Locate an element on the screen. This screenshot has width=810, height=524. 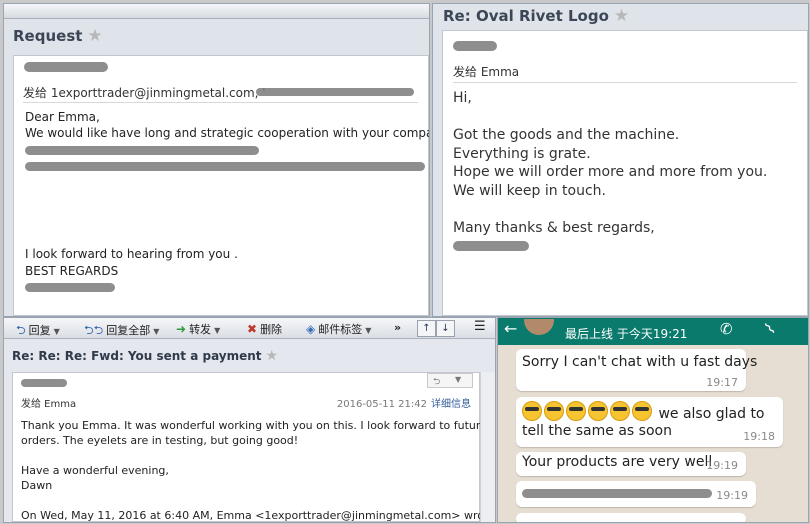
menu-icon: ☰ is located at coordinates (480, 326).